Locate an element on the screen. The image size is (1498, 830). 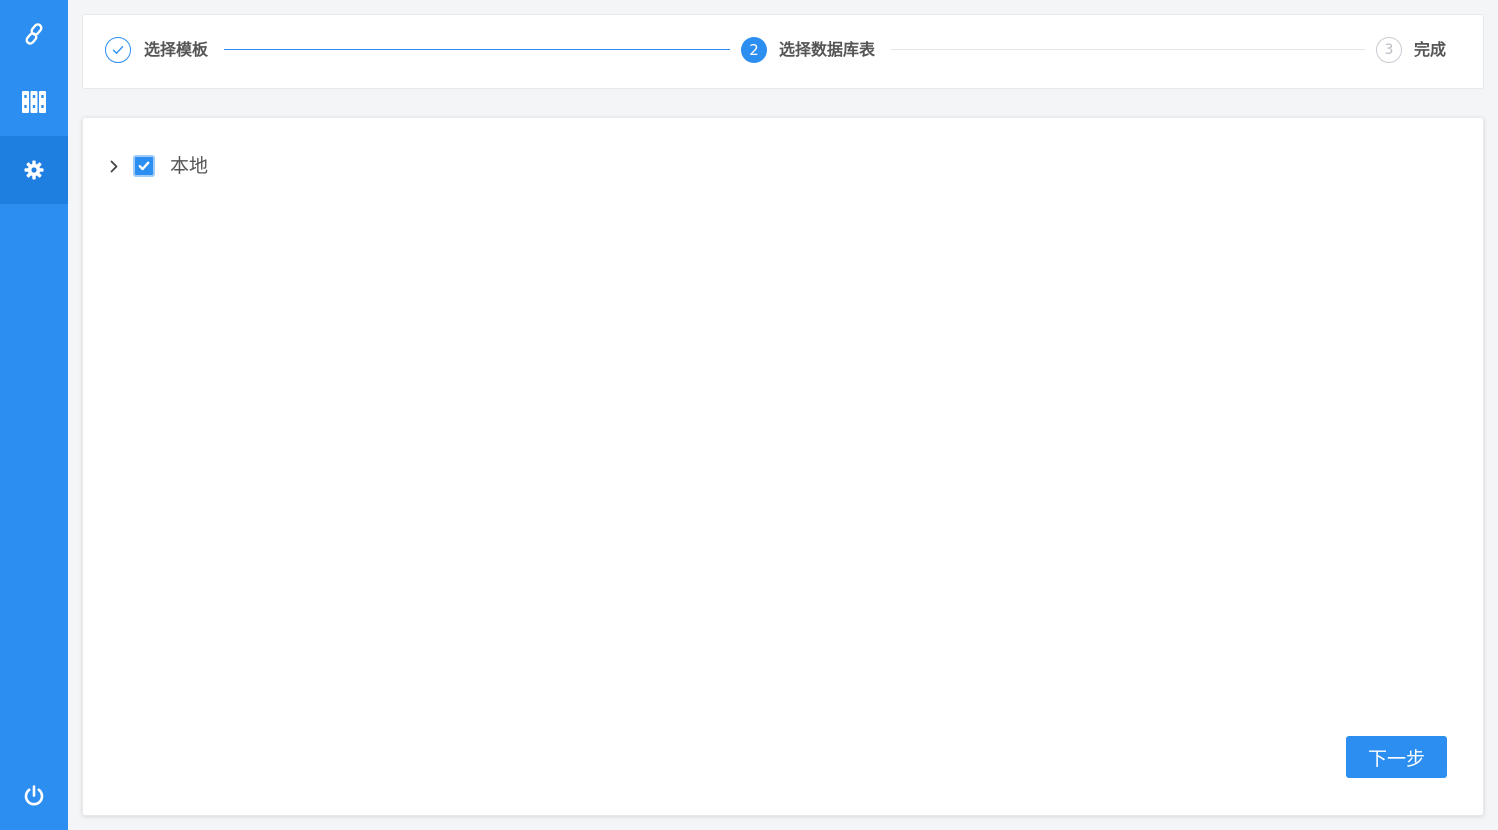
gear-icon is located at coordinates (34, 170).